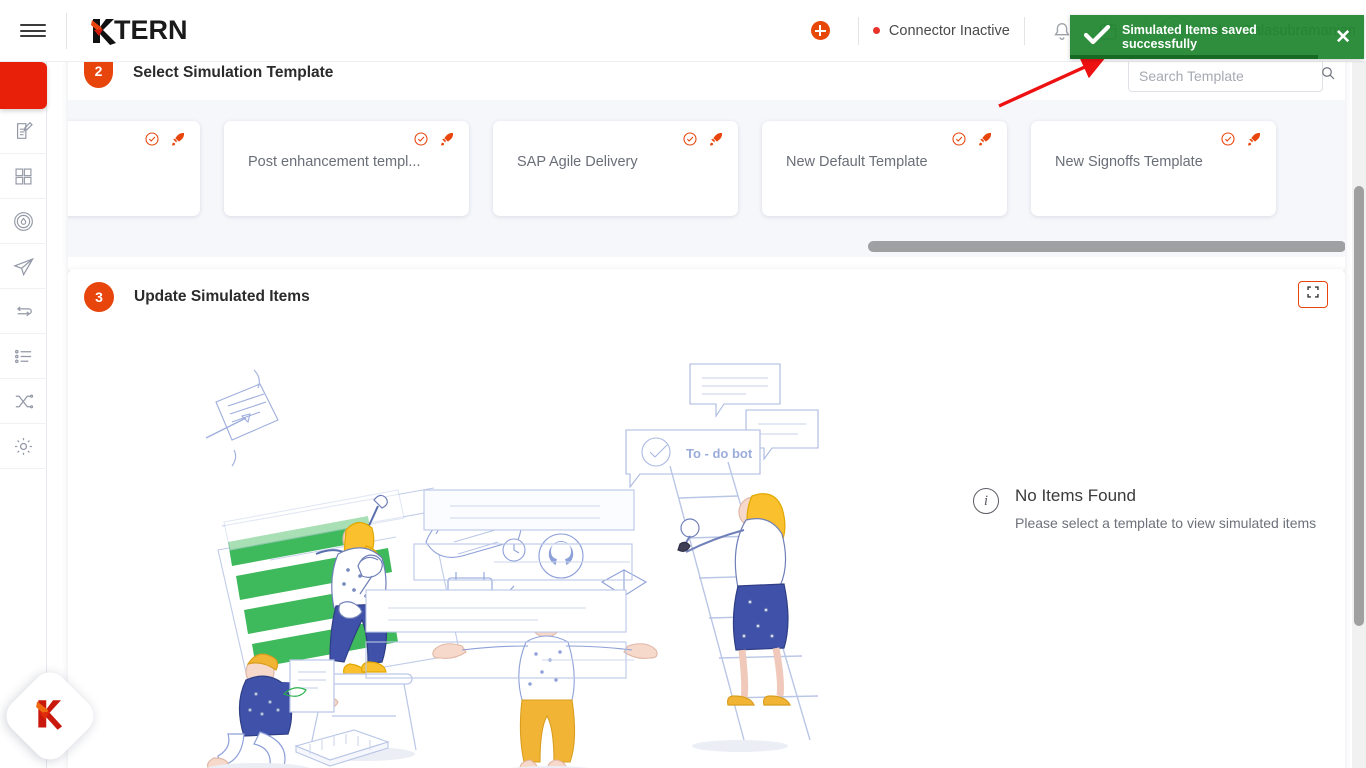 The height and width of the screenshot is (768, 1366). I want to click on sync-loop-icon, so click(23, 311).